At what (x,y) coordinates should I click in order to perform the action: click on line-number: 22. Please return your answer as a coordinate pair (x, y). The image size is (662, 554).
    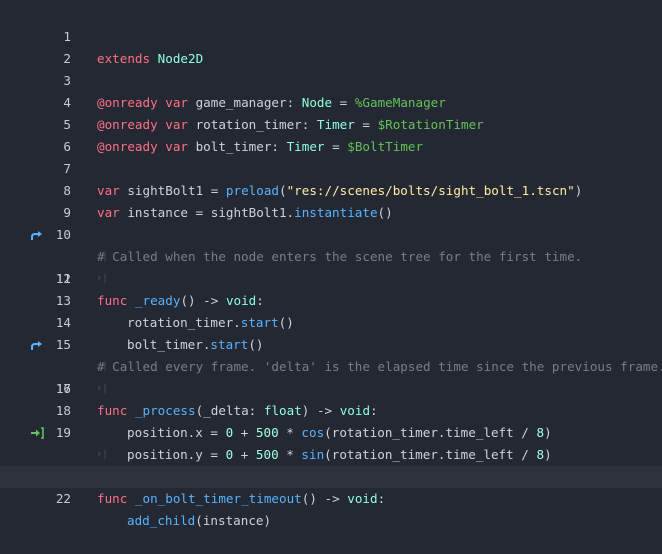
    Looking at the image, I should click on (63, 498).